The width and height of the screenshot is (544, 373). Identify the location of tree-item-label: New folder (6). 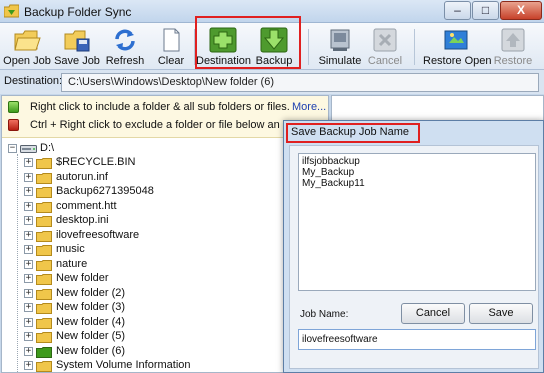
(91, 350).